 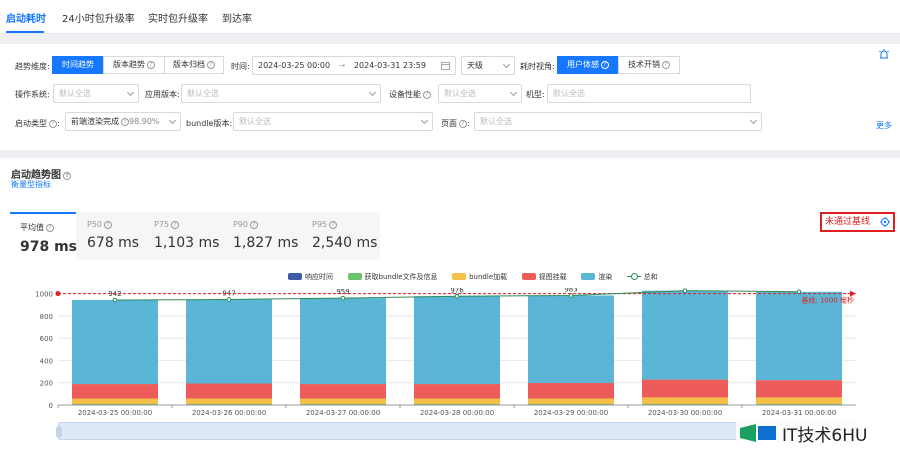 I want to click on seg-time-trend: 时间趋势, so click(x=78, y=65).